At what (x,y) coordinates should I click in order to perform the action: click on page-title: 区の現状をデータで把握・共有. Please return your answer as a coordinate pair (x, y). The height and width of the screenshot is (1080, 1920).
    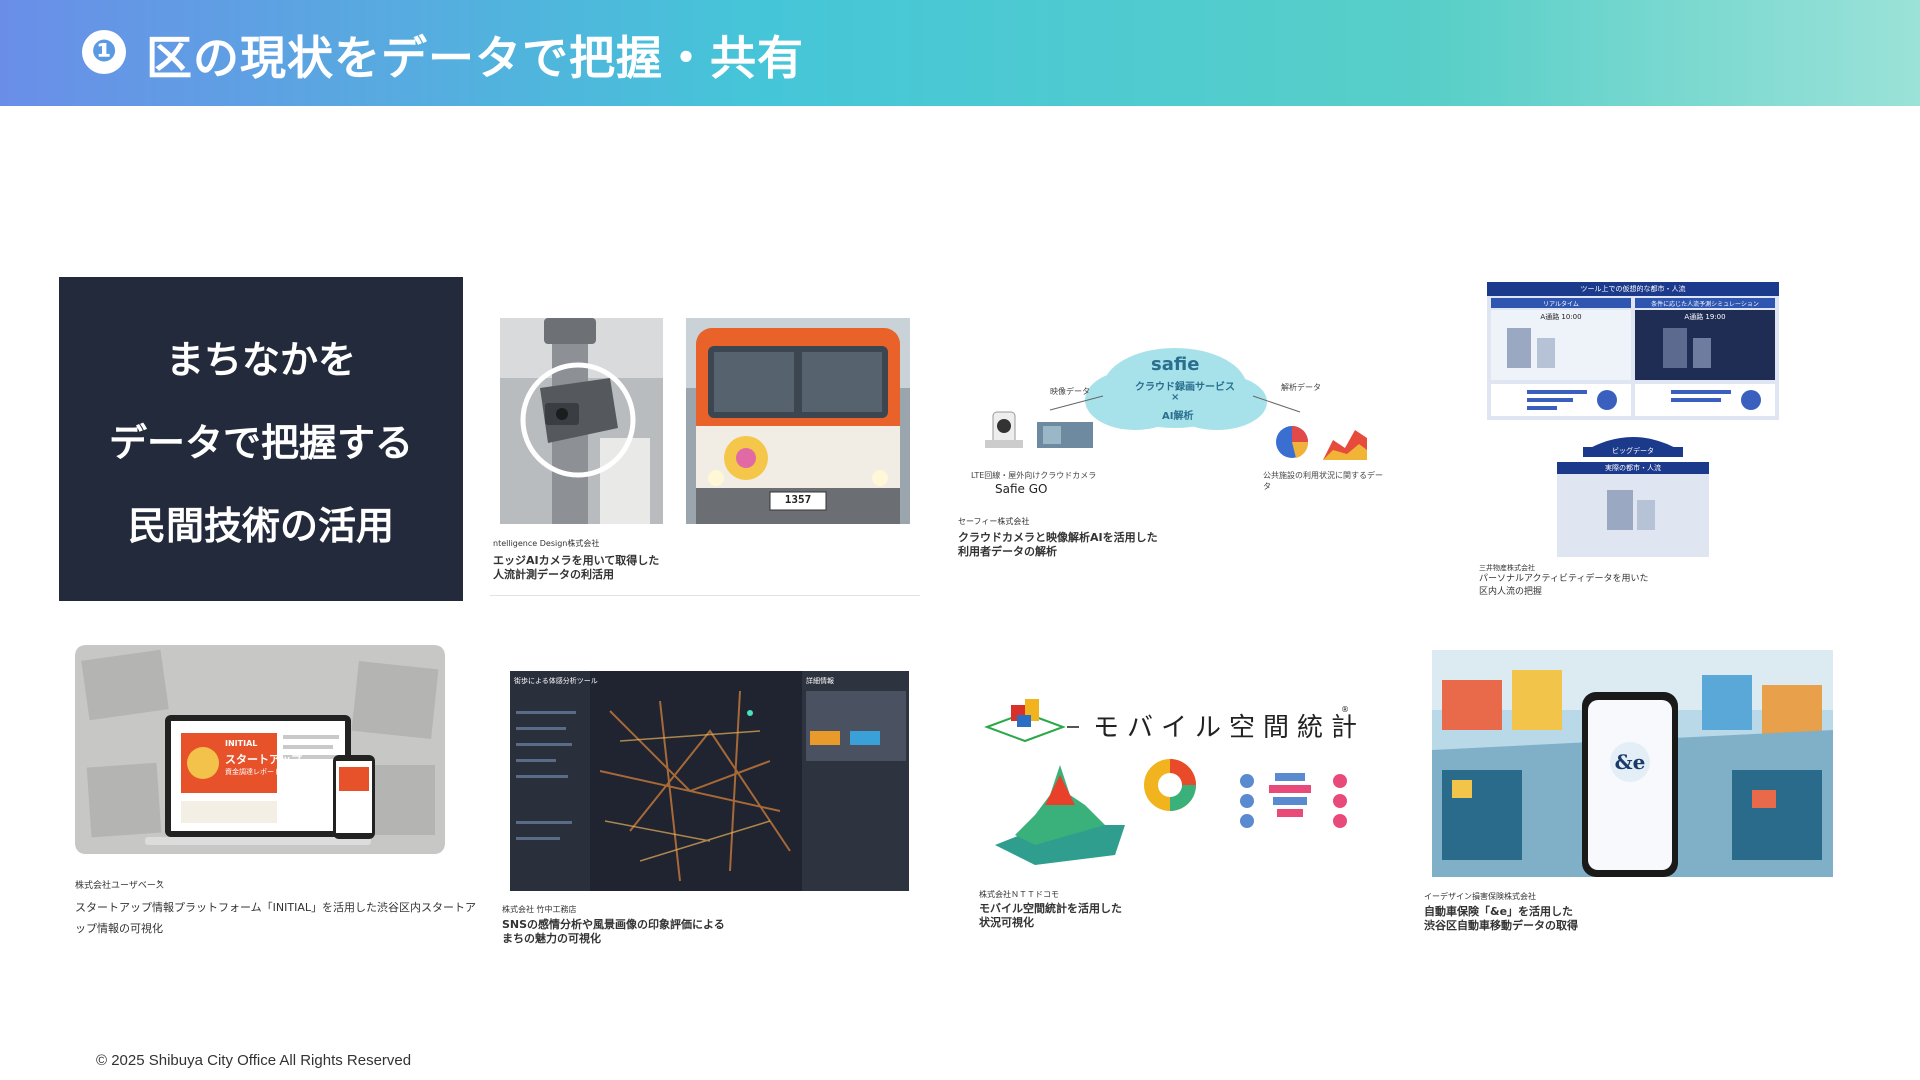
    Looking at the image, I should click on (475, 58).